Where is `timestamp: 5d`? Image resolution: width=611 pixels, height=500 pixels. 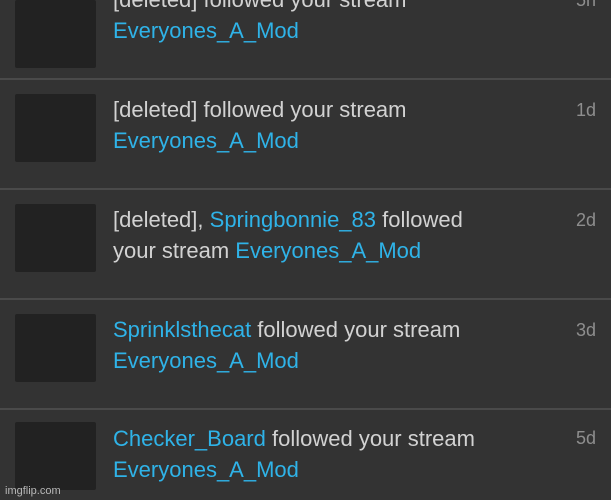
timestamp: 5d is located at coordinates (585, 438).